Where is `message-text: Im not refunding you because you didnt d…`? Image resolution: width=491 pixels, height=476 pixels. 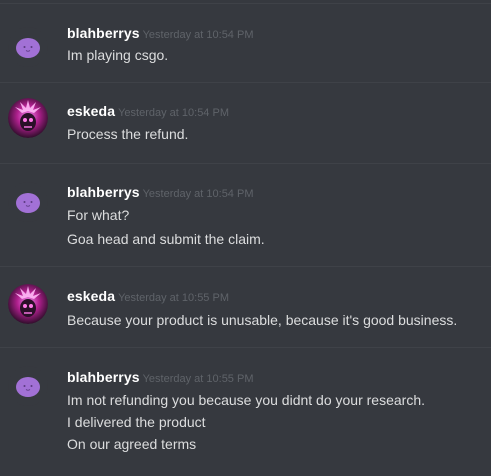
message-text: Im not refunding you because you didnt d… is located at coordinates (246, 400).